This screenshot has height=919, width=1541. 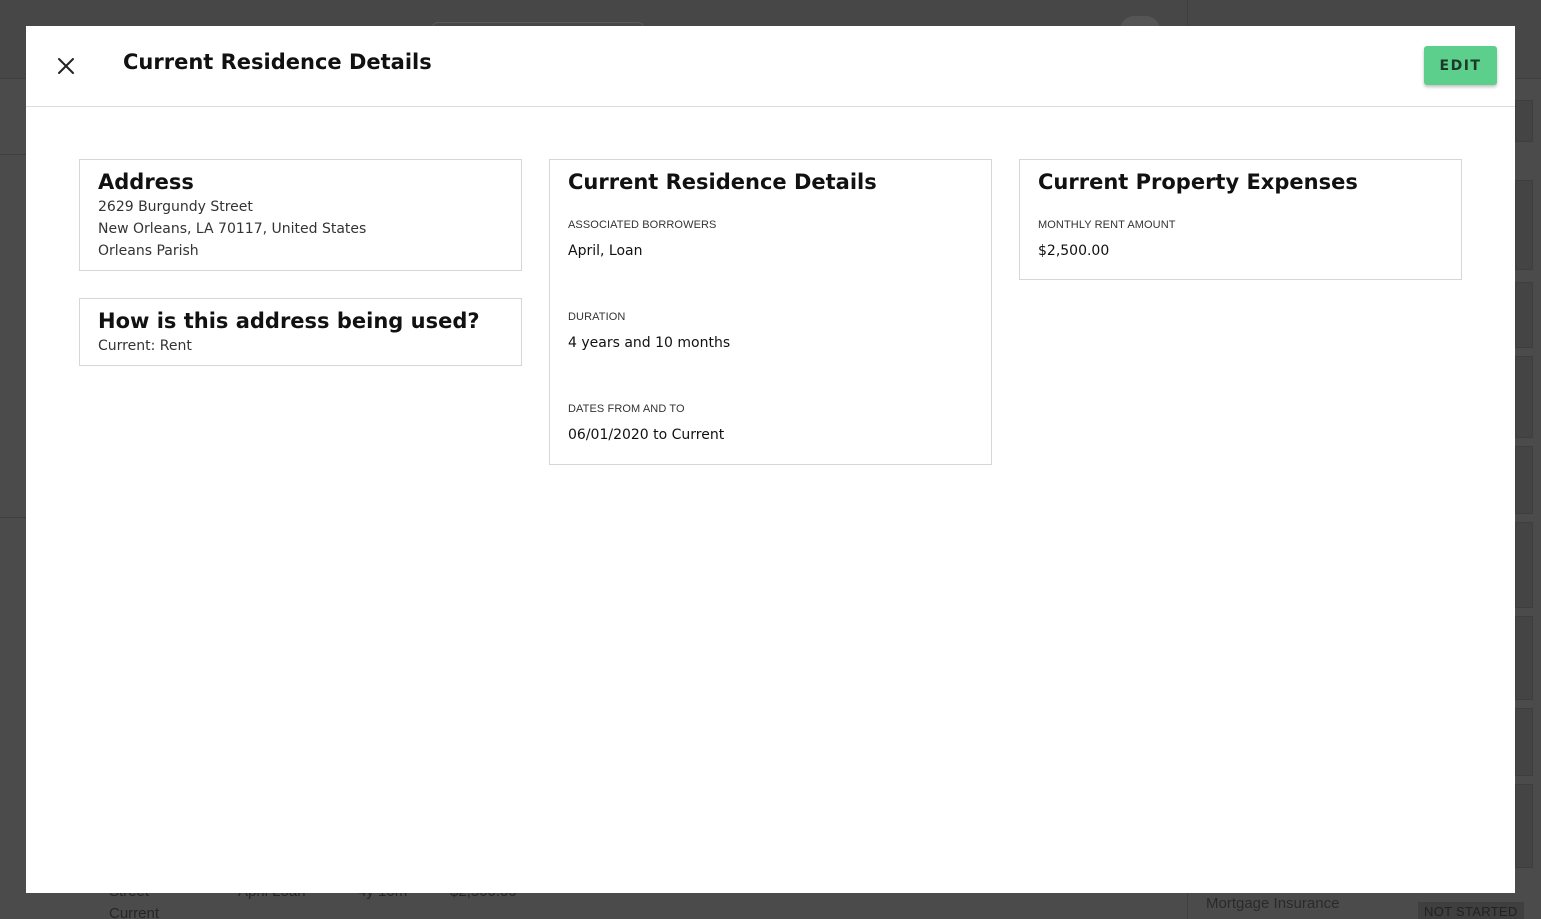 I want to click on field-value: $2,500.00, so click(x=1074, y=251).